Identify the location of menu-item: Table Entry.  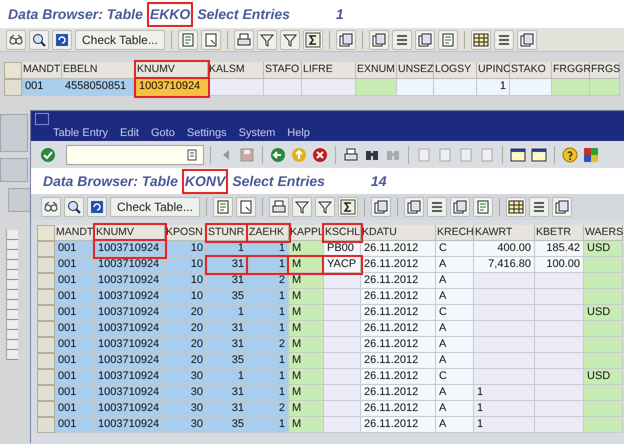
(80, 132).